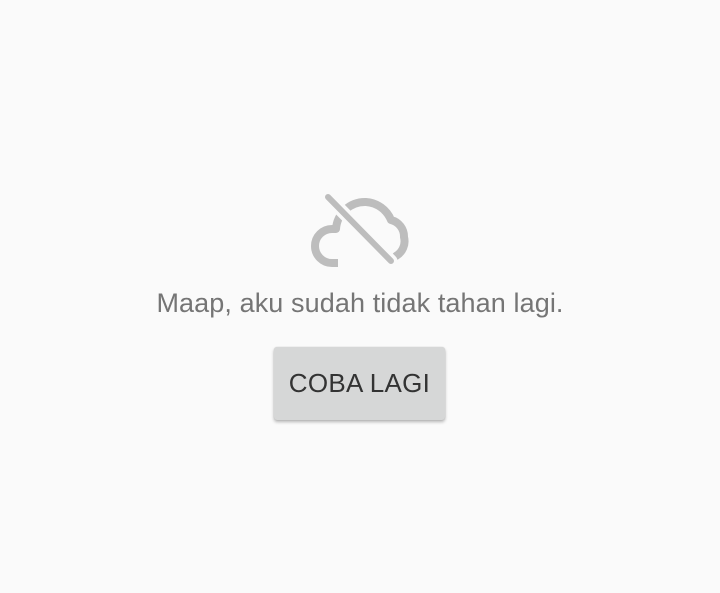 This screenshot has width=720, height=593. I want to click on retry-button: COBA LAGI, so click(359, 383).